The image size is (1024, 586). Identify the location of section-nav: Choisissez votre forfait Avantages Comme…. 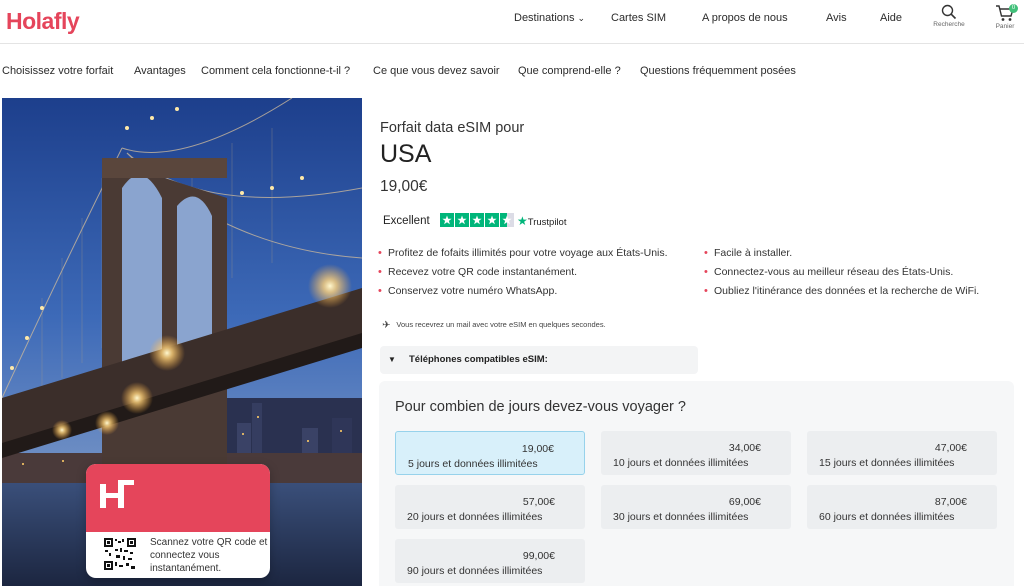
(512, 71).